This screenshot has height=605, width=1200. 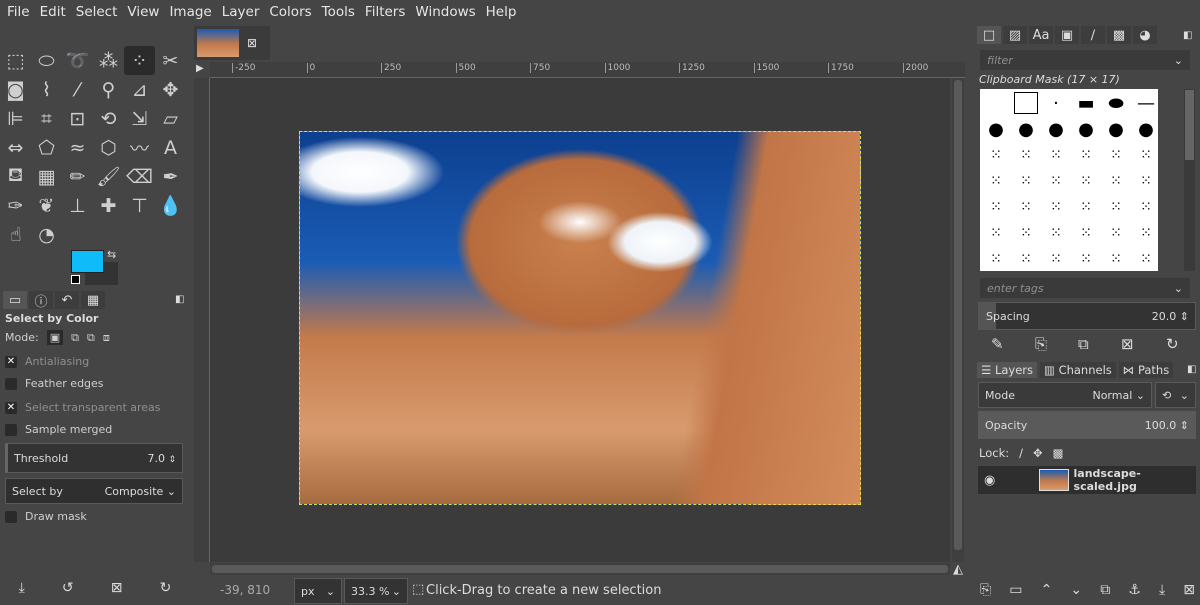 What do you see at coordinates (376, 591) in the screenshot?
I see `zoom-dropdown: 33.3 % ⌄` at bounding box center [376, 591].